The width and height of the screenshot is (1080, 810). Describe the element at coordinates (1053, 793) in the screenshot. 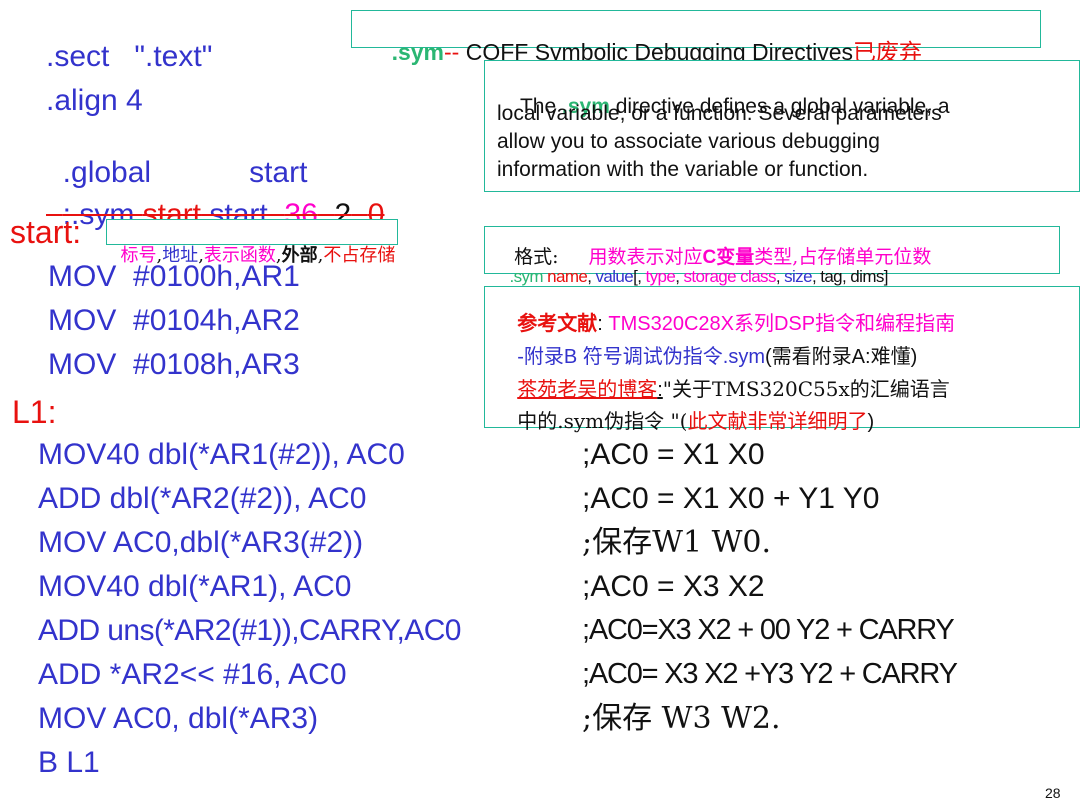

I see `page-number: 28` at that location.